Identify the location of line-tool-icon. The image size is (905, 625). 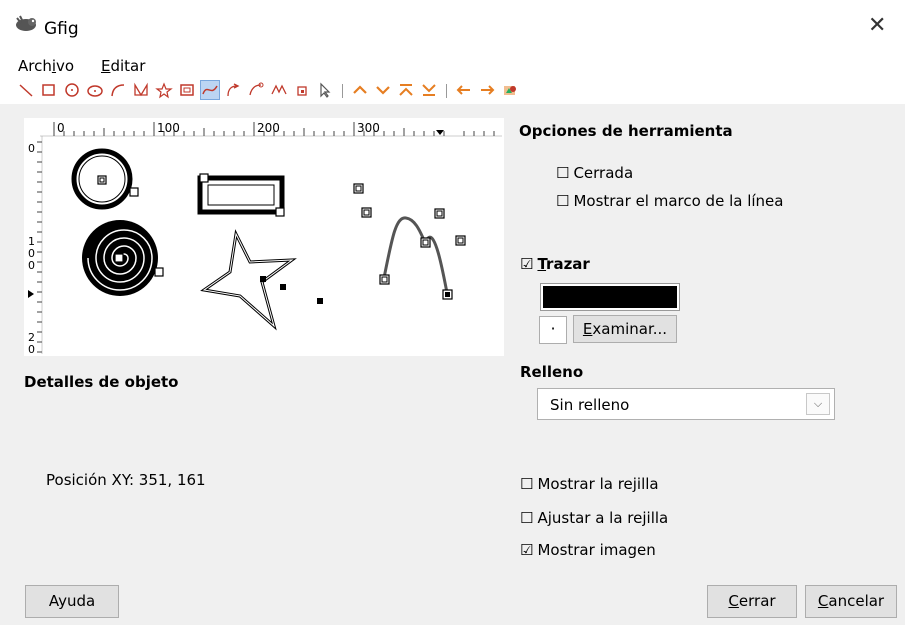
(26, 90).